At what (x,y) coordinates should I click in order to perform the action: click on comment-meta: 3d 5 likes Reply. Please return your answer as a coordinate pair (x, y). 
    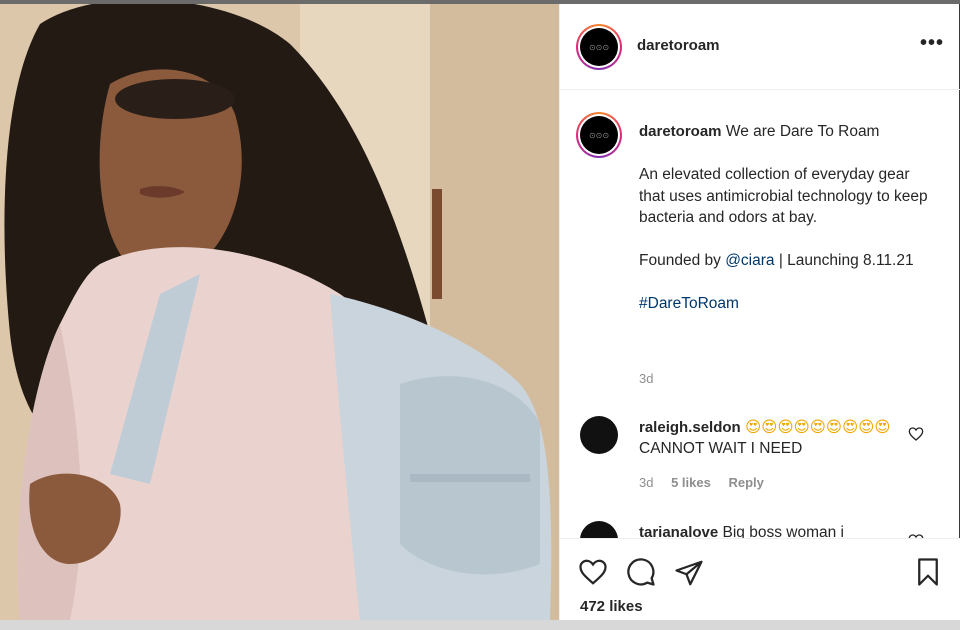
    Looking at the image, I should click on (701, 482).